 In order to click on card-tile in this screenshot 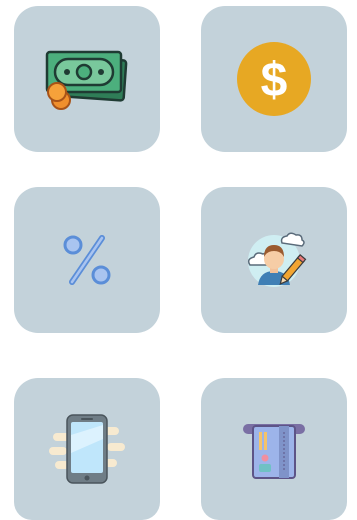, I will do `click(274, 449)`.